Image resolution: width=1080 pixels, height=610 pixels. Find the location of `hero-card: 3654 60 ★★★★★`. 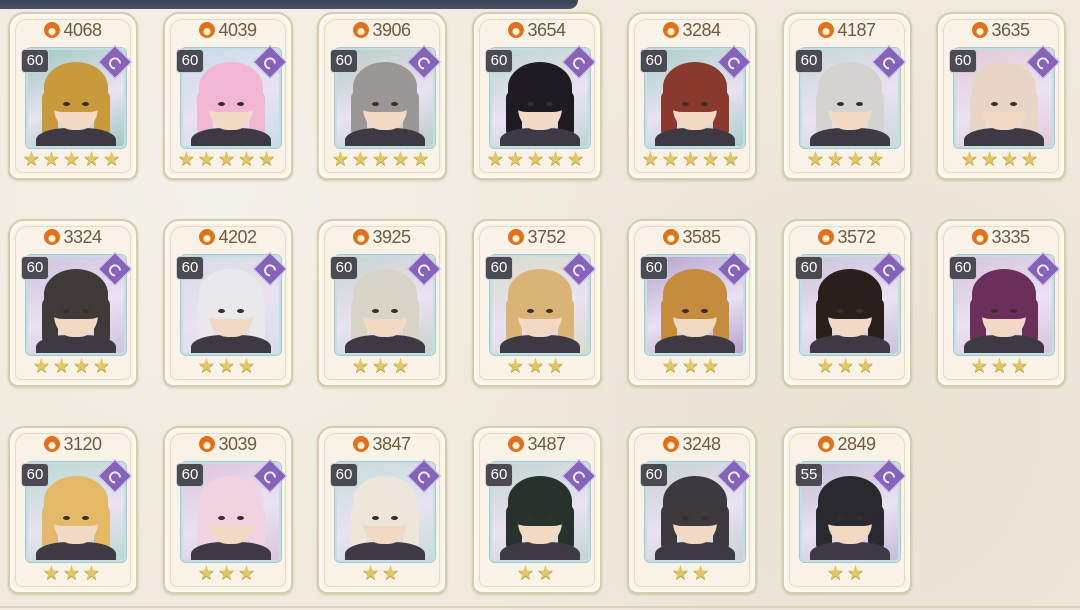

hero-card: 3654 60 ★★★★★ is located at coordinates (537, 96).